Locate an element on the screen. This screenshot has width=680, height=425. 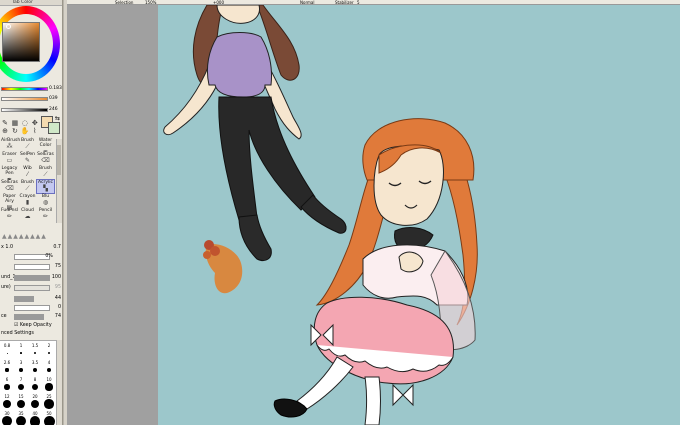
size-preset: 2 is located at coordinates (49, 350).